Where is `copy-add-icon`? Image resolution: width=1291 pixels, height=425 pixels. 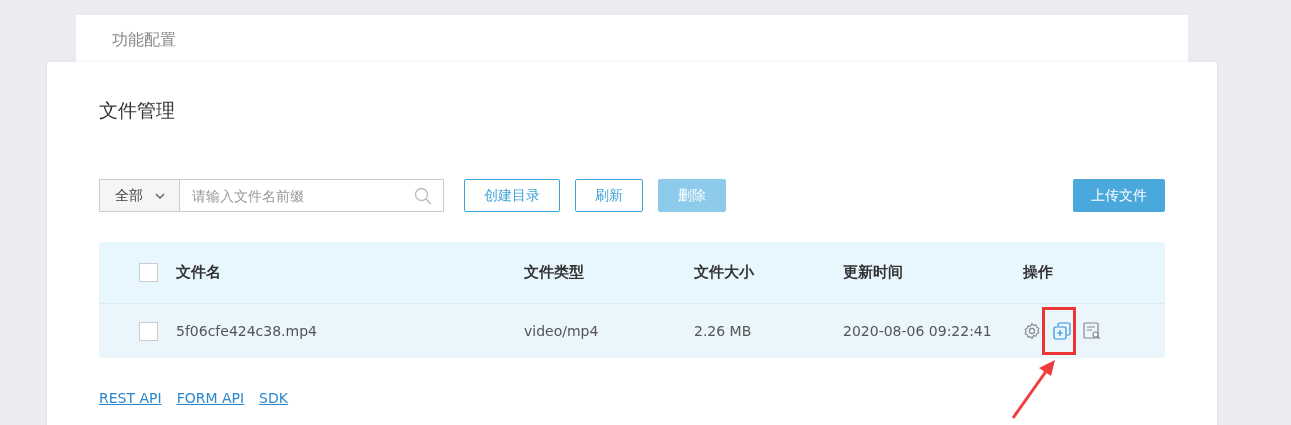 copy-add-icon is located at coordinates (1062, 331).